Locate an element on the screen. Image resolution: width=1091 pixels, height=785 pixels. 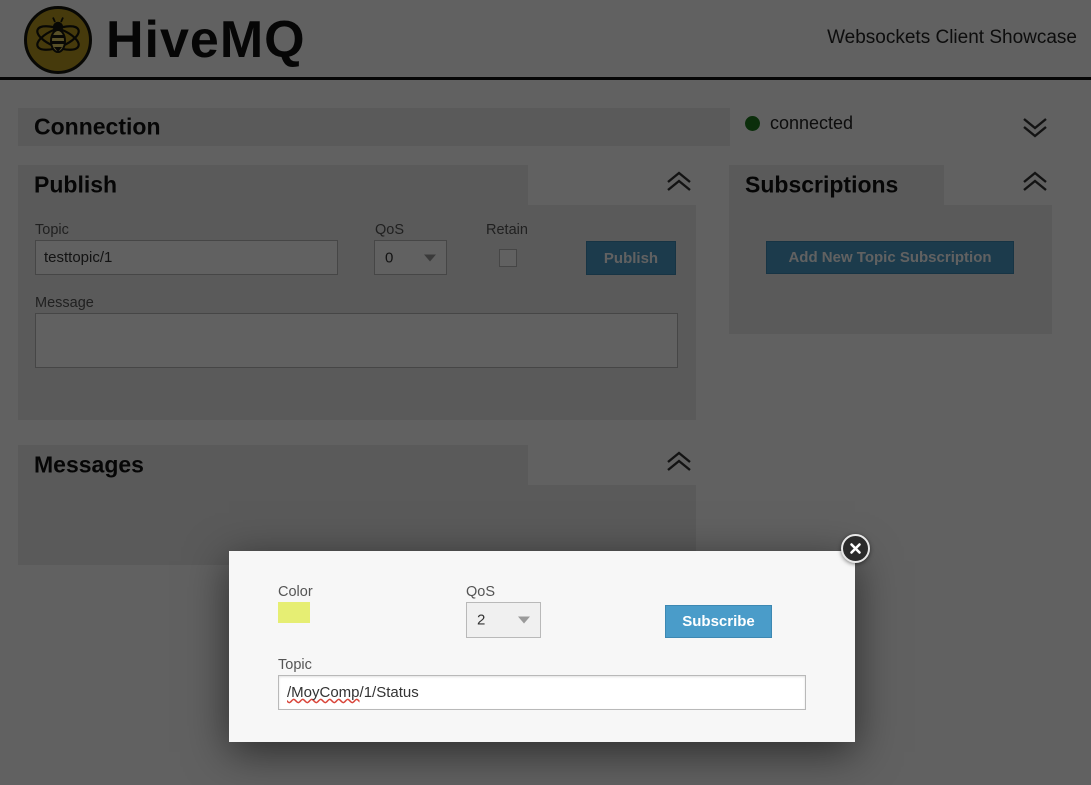
chevron-down-icon is located at coordinates (524, 620).